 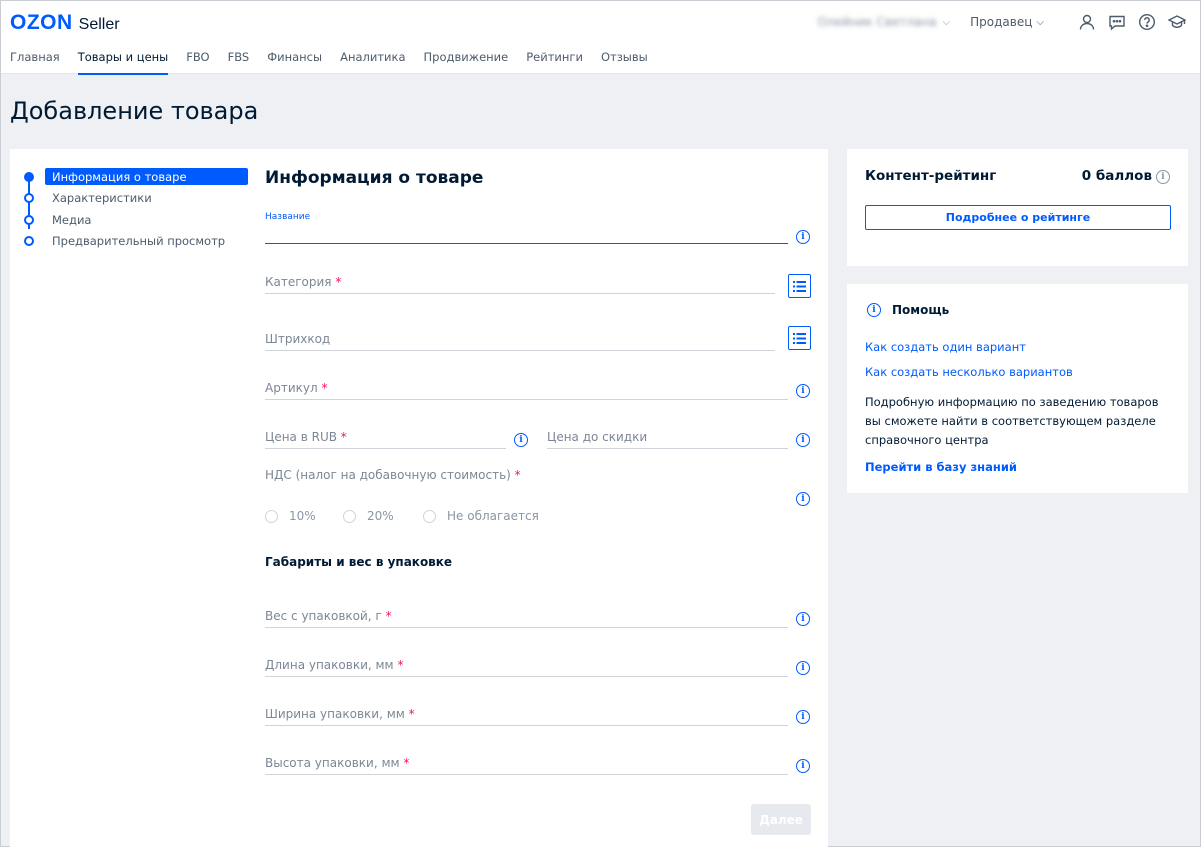 I want to click on vat-radio-10: 10%, so click(x=290, y=516).